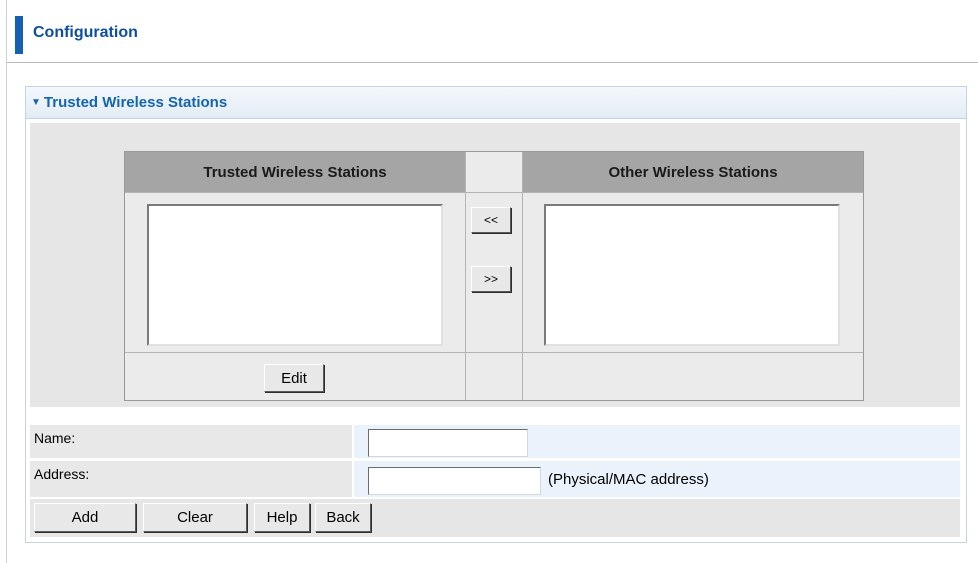 The image size is (978, 563). I want to click on name-row: Name:, so click(495, 441).